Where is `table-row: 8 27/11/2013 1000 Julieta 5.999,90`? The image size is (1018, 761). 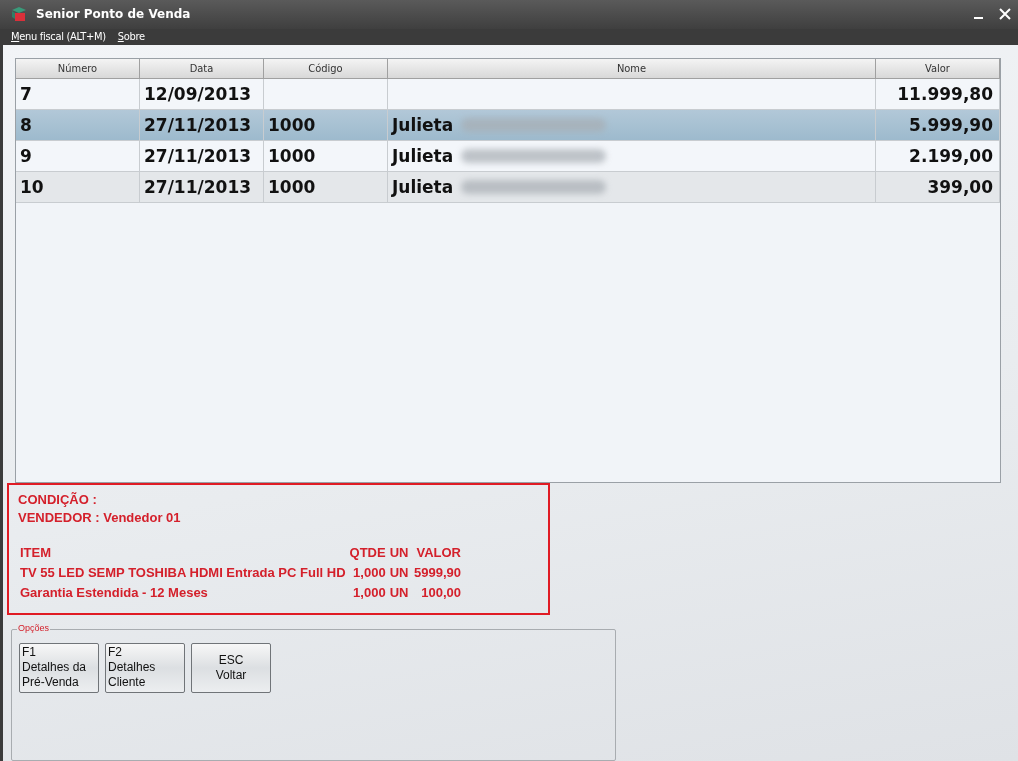
table-row: 8 27/11/2013 1000 Julieta 5.999,90 is located at coordinates (508, 125).